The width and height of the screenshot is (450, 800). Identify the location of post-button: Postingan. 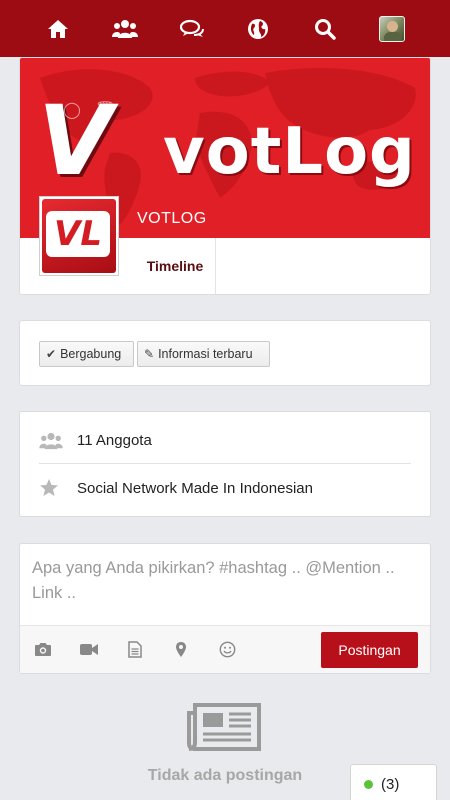
(369, 650).